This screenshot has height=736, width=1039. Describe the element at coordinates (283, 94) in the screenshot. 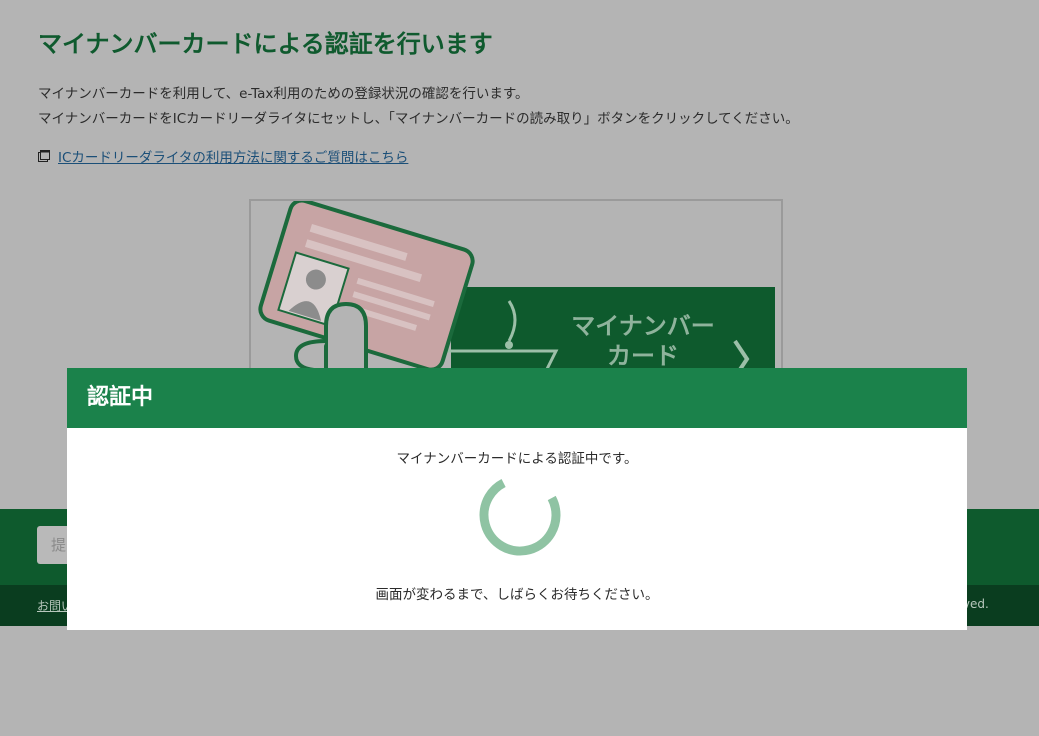

I see `description-line-1: マイナンバーカードを利用して、e-Tax利用のための登録状況の確認を行います。` at that location.